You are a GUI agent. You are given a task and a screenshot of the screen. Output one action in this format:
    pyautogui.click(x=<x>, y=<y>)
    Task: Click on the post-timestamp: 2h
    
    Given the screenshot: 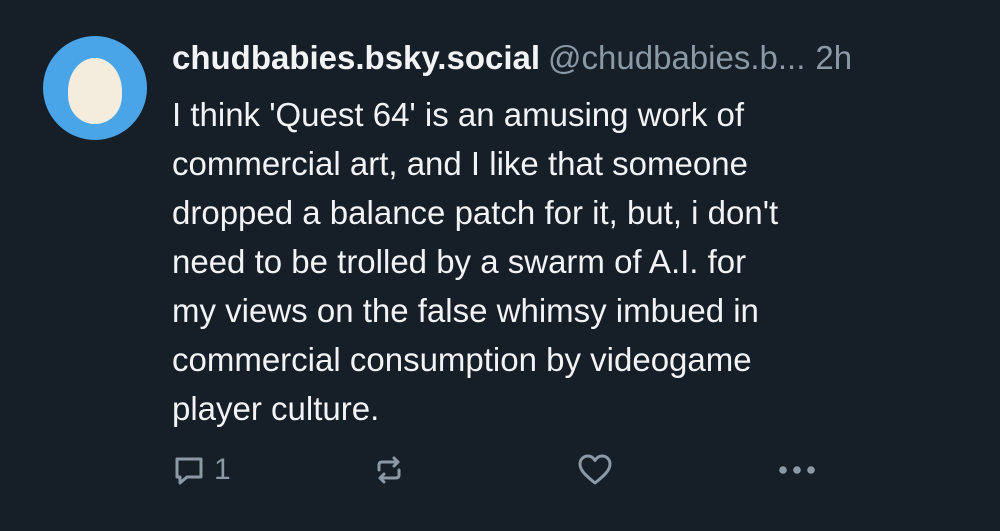 What is the action you would take?
    pyautogui.click(x=833, y=57)
    